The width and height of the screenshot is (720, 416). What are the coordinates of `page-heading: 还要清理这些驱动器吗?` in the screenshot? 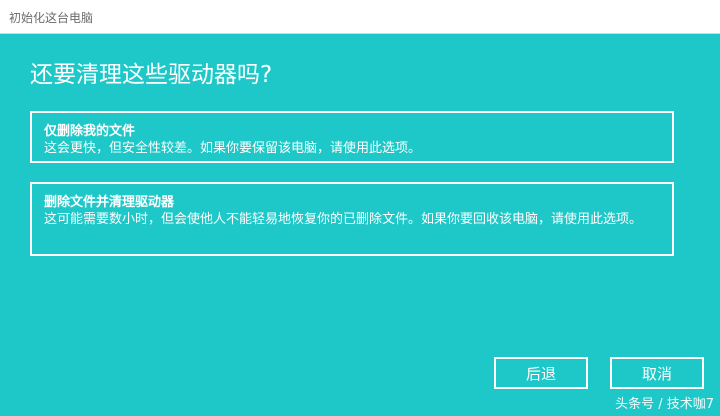 It's located at (151, 75).